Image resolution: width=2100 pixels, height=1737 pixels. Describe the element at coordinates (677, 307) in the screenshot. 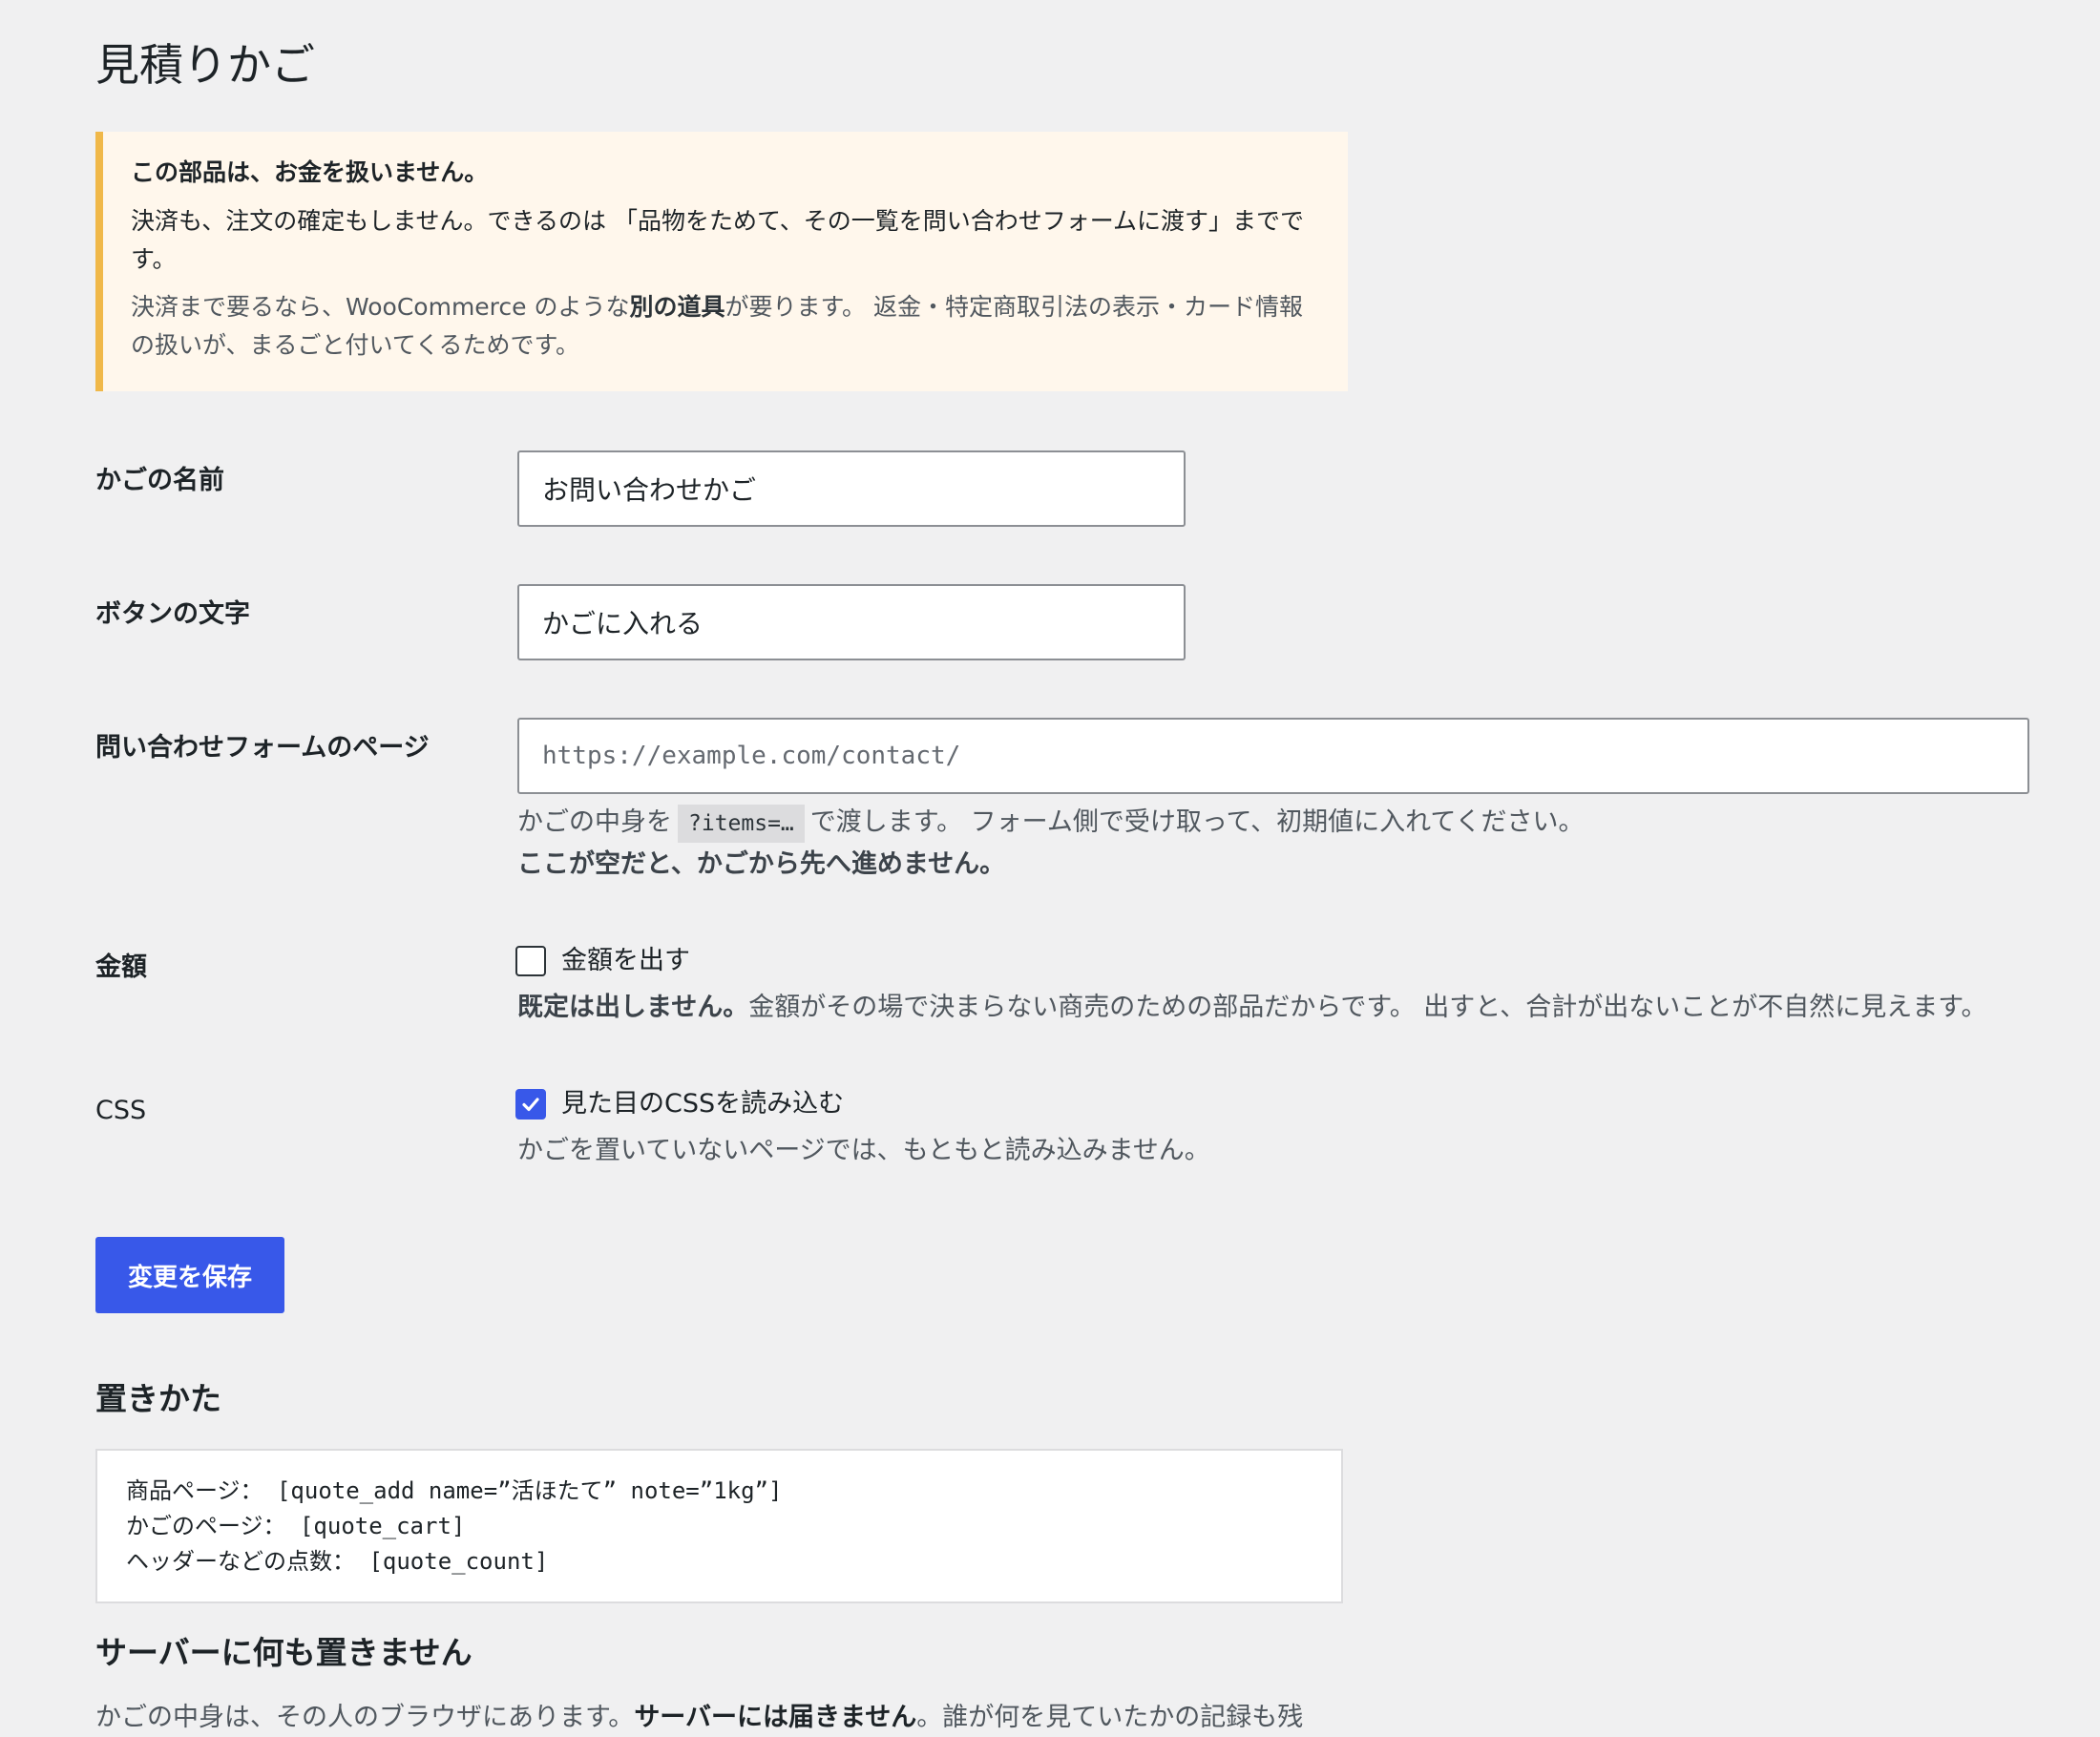

I see `notice-note-strong: 別の道具` at that location.